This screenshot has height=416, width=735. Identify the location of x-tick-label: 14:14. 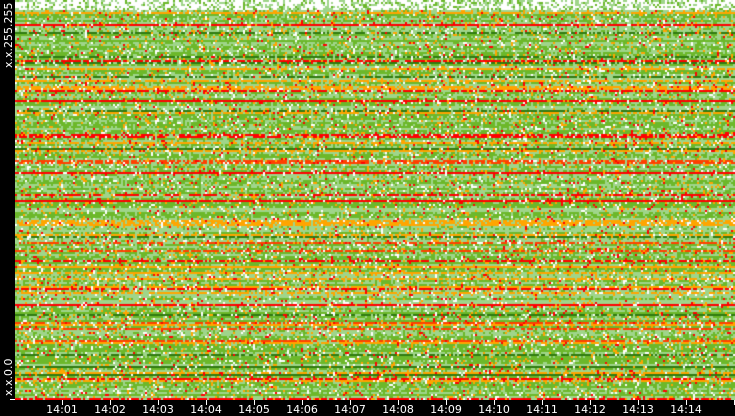
(686, 409).